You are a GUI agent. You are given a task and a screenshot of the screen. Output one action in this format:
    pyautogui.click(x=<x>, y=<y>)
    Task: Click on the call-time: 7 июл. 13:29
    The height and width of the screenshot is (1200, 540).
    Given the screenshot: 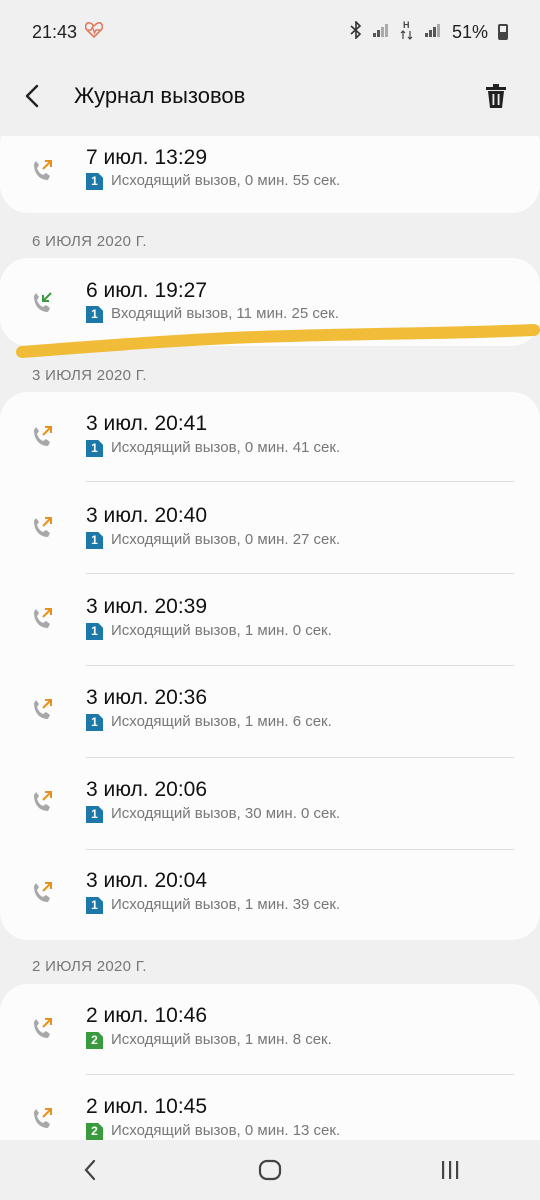 What is the action you would take?
    pyautogui.click(x=147, y=157)
    